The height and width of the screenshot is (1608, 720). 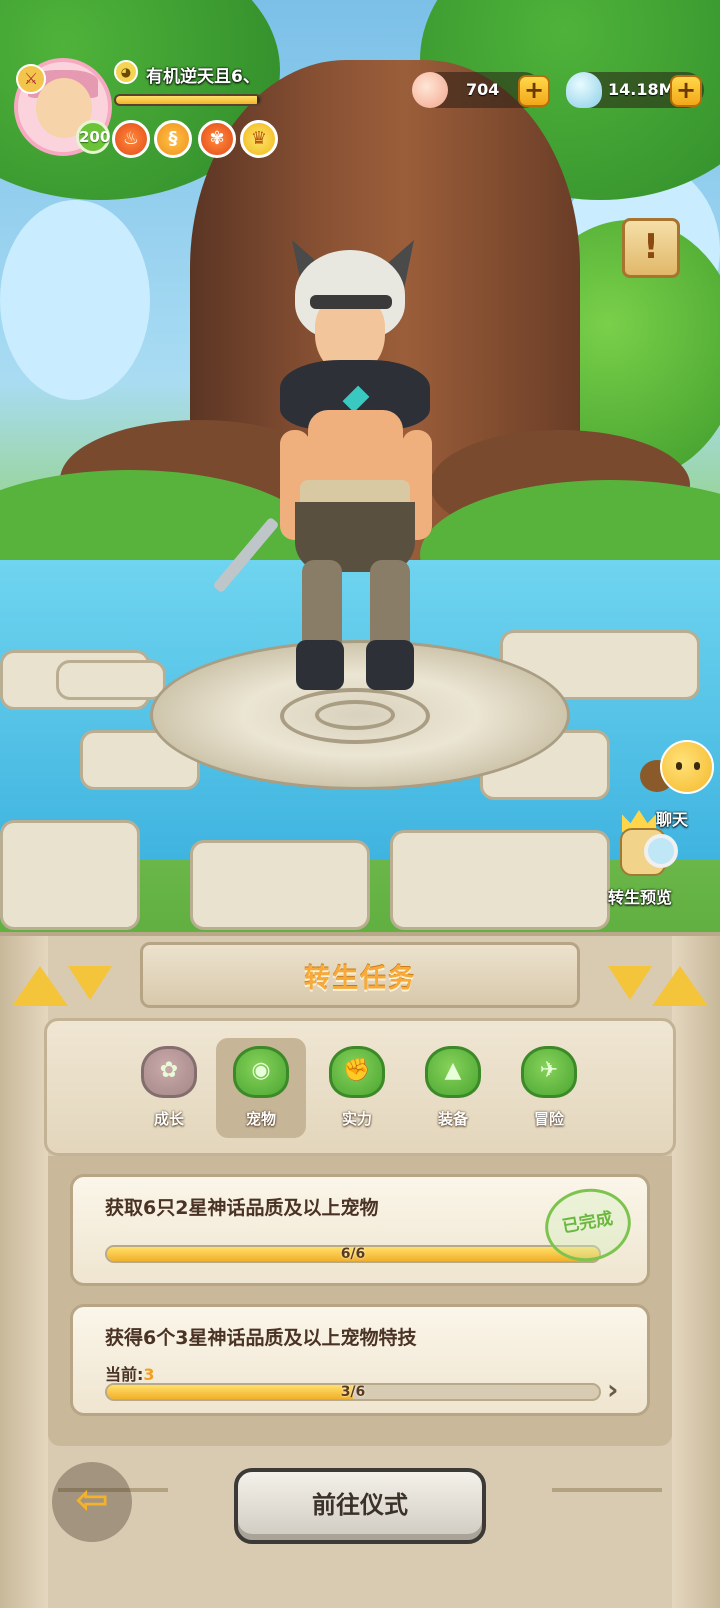 What do you see at coordinates (217, 139) in the screenshot?
I see `beetle-icon: ✾` at bounding box center [217, 139].